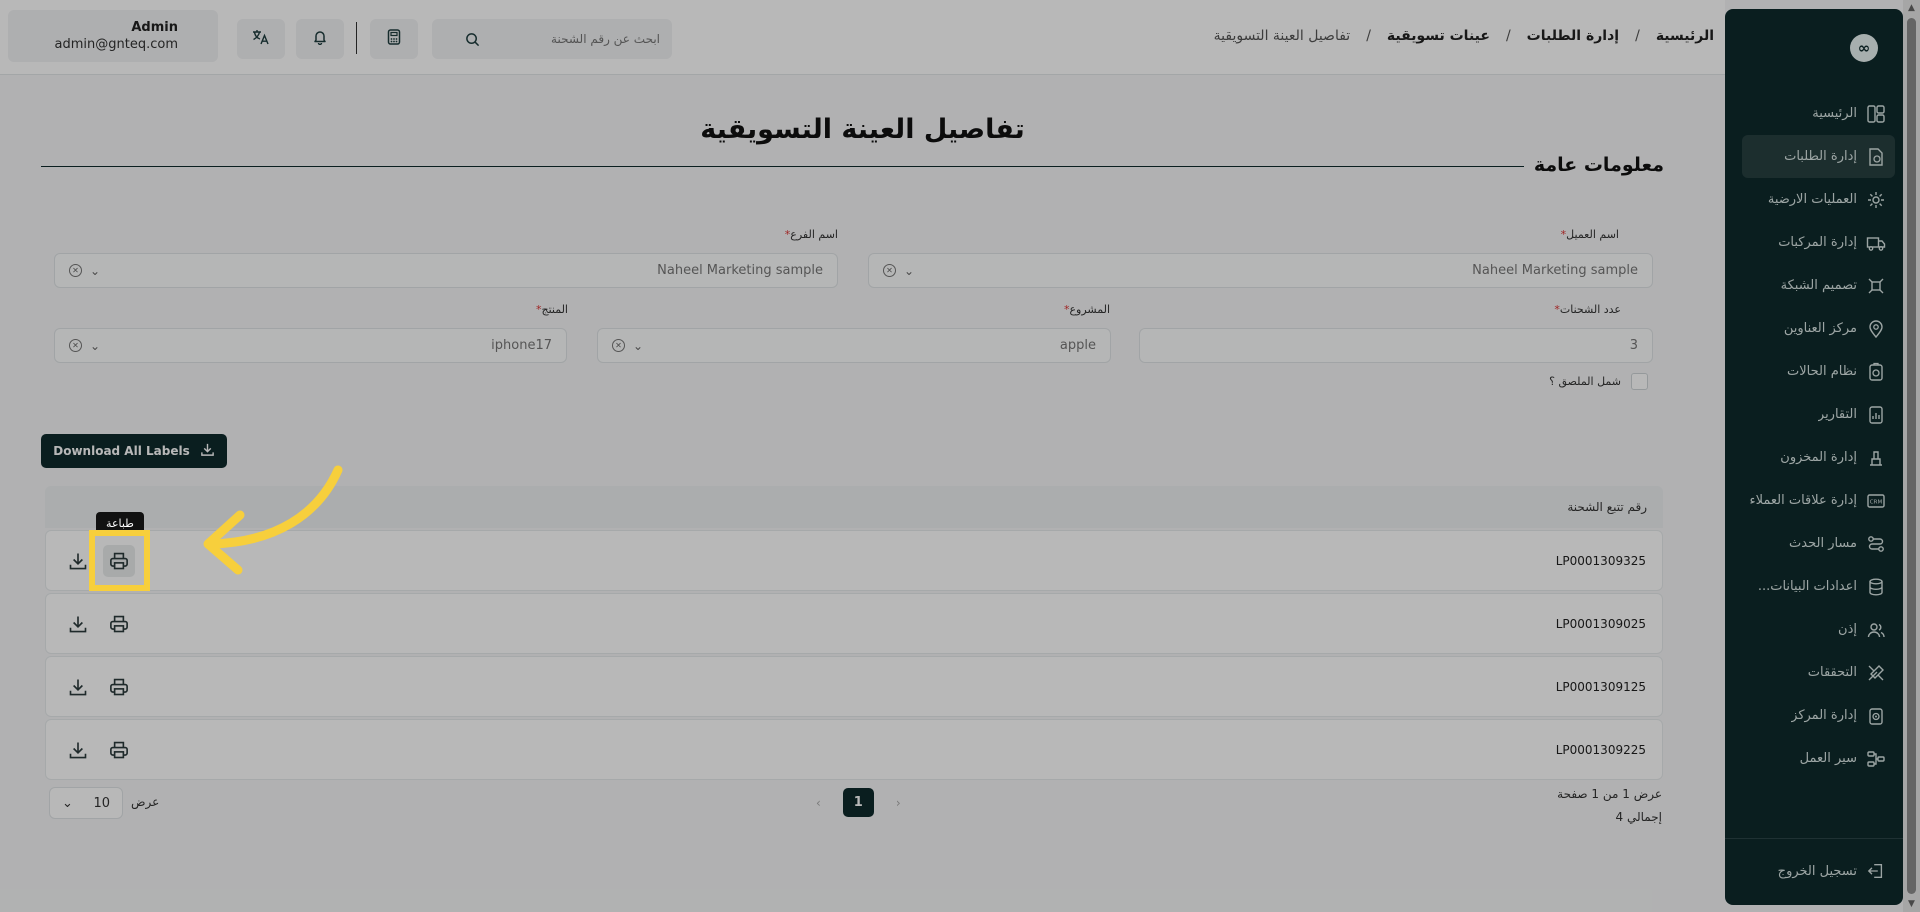 This screenshot has height=912, width=1920. I want to click on product-select: iphone17 ✕ ⌄, so click(310, 345).